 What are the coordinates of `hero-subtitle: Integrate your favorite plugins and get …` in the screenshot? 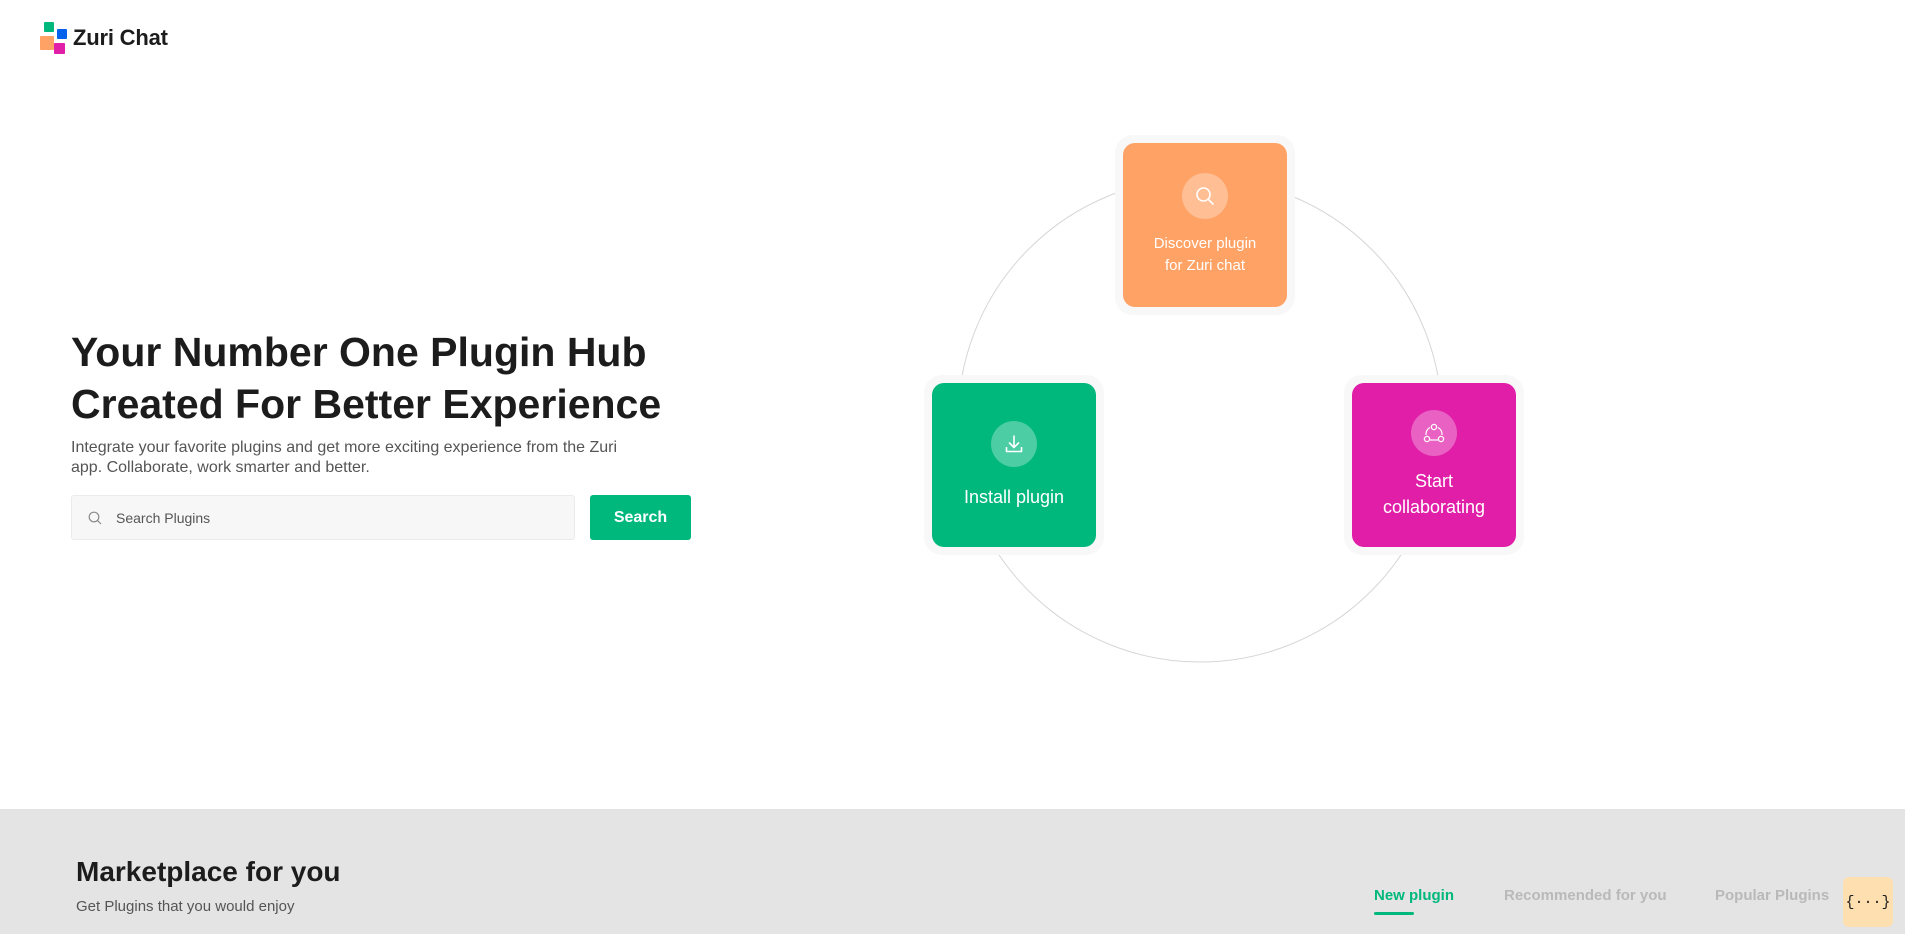 It's located at (344, 457).